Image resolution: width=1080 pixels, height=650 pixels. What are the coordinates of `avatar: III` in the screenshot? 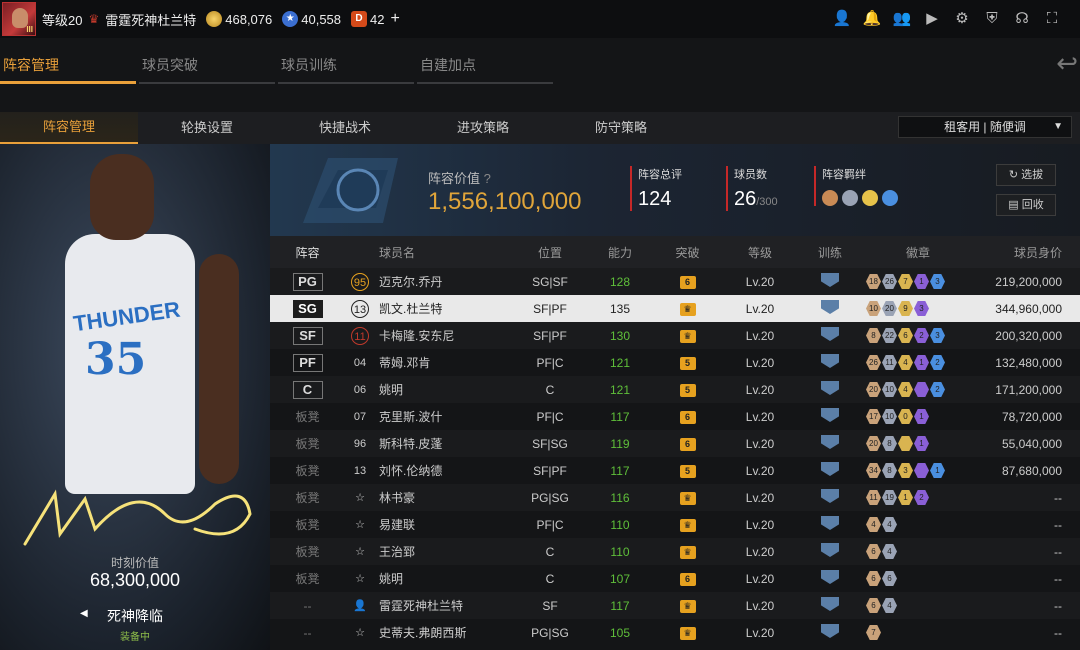 It's located at (19, 19).